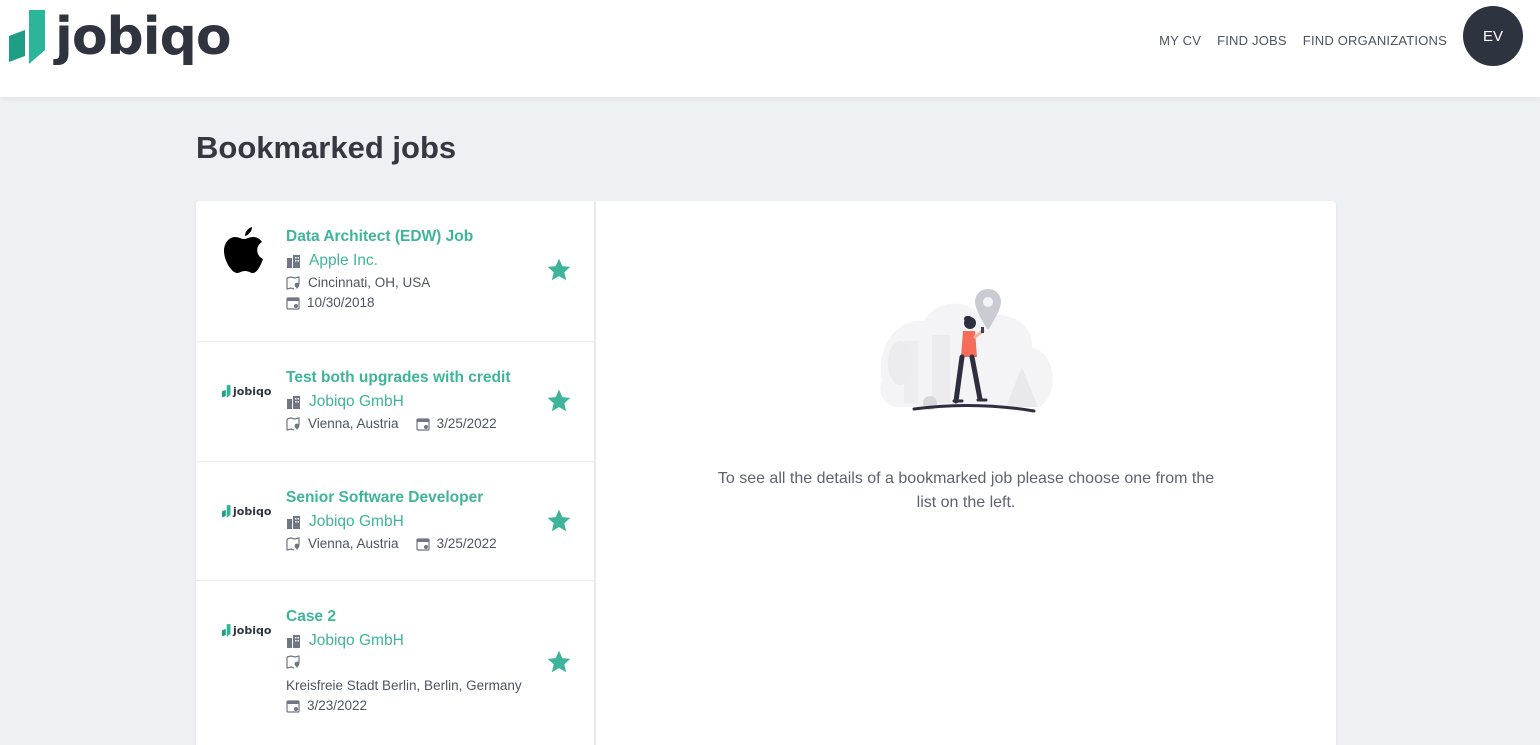  What do you see at coordinates (966, 351) in the screenshot?
I see `walking-person-illustration` at bounding box center [966, 351].